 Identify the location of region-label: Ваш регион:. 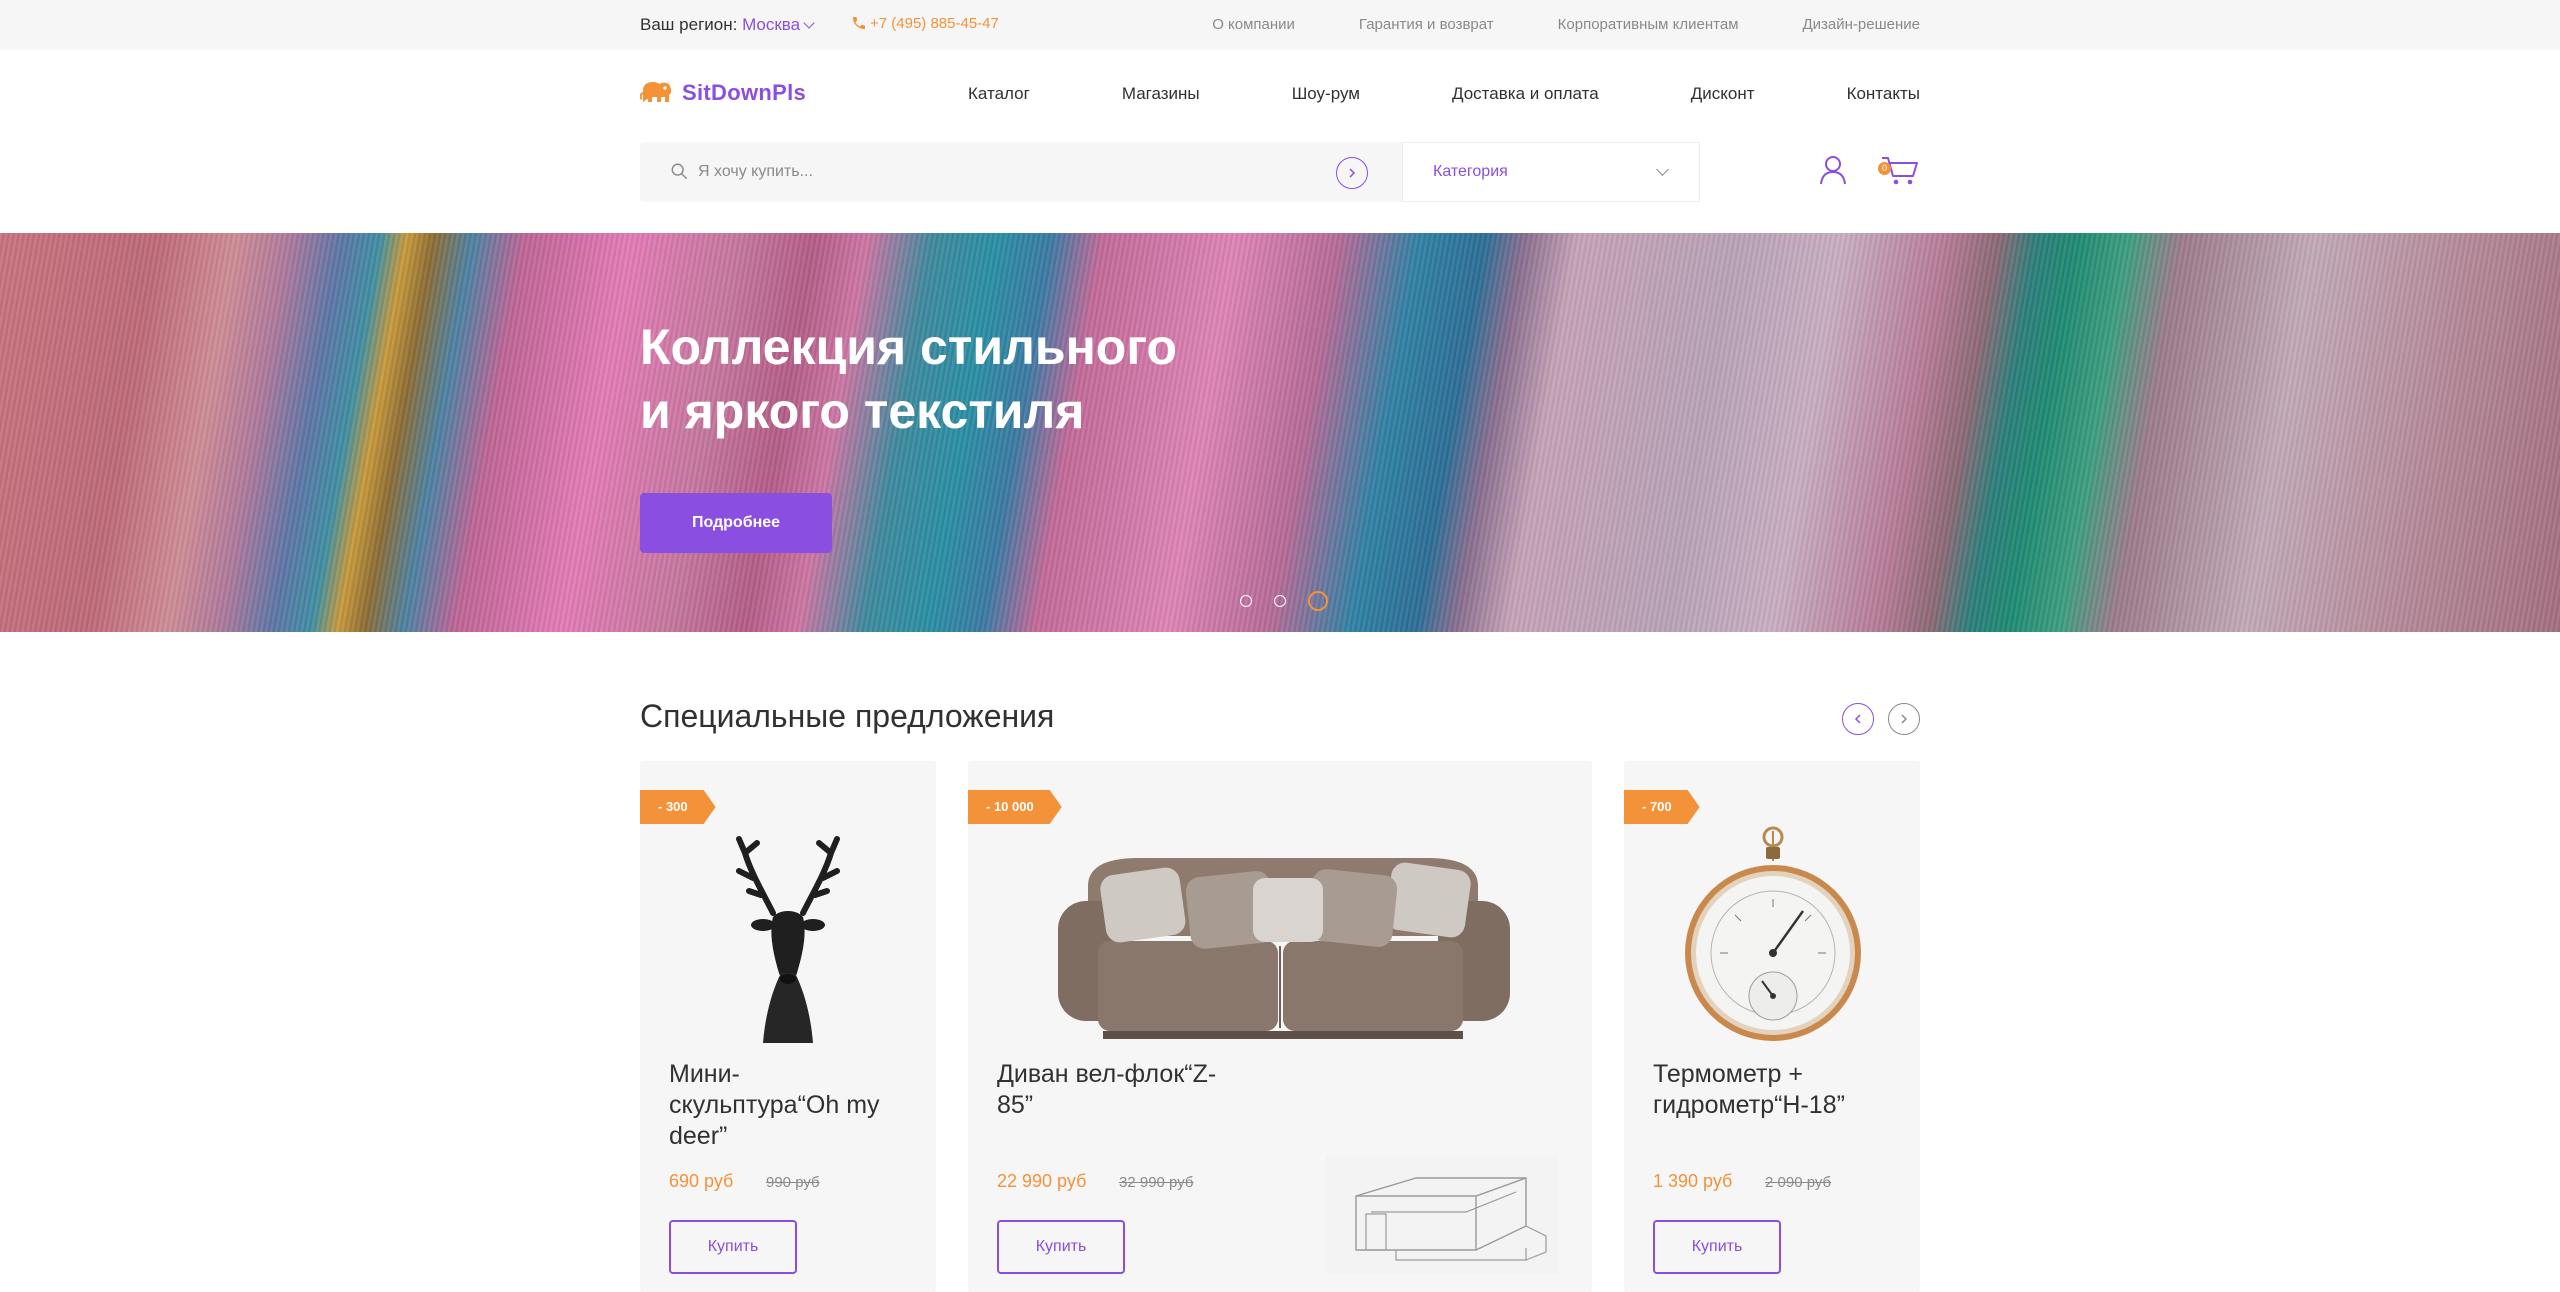
(689, 24).